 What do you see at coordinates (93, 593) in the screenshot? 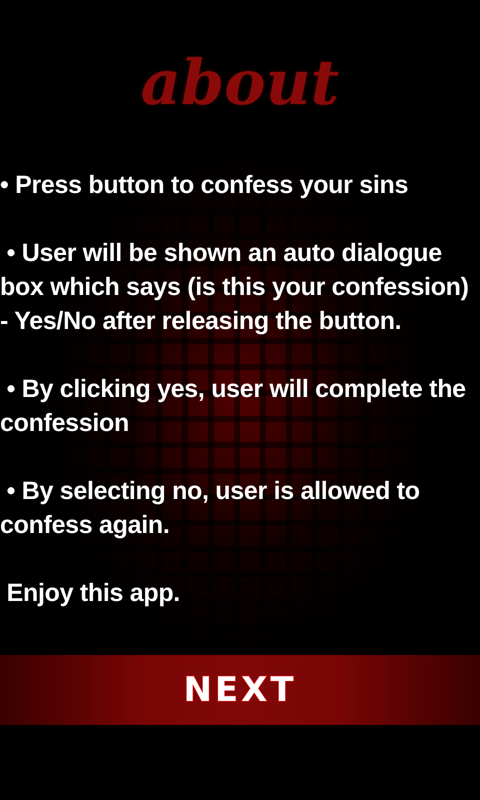
I see `instruction-text: Enjoy this app.` at bounding box center [93, 593].